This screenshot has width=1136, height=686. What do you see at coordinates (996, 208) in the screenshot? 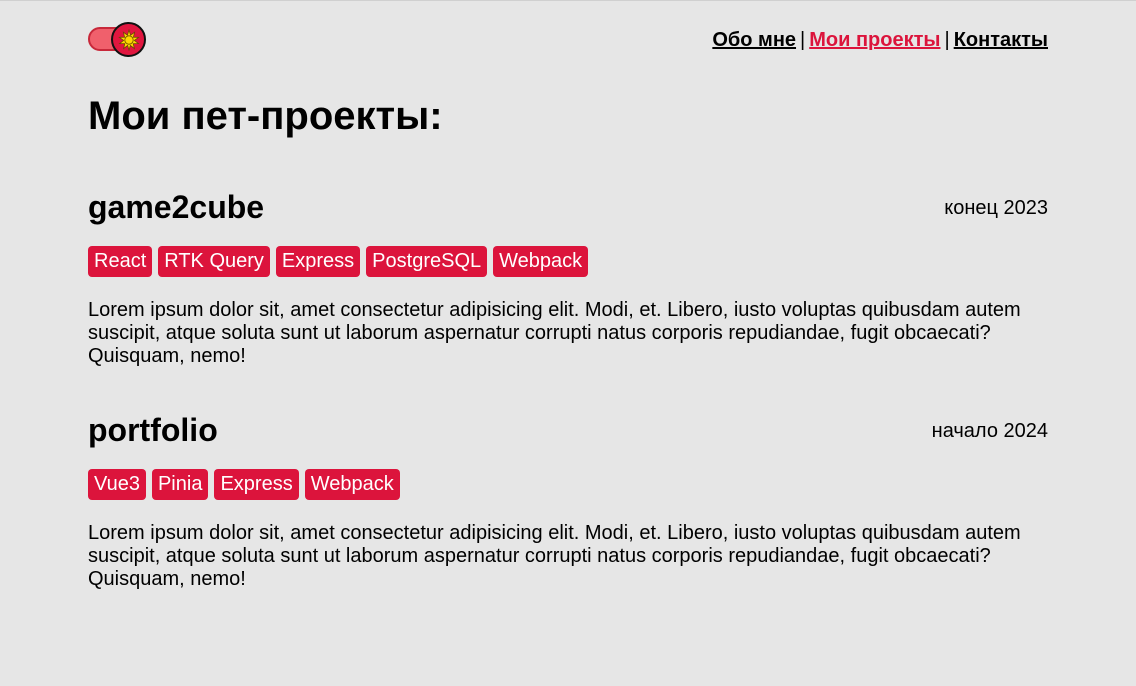
I see `project-date: конец 2023` at bounding box center [996, 208].